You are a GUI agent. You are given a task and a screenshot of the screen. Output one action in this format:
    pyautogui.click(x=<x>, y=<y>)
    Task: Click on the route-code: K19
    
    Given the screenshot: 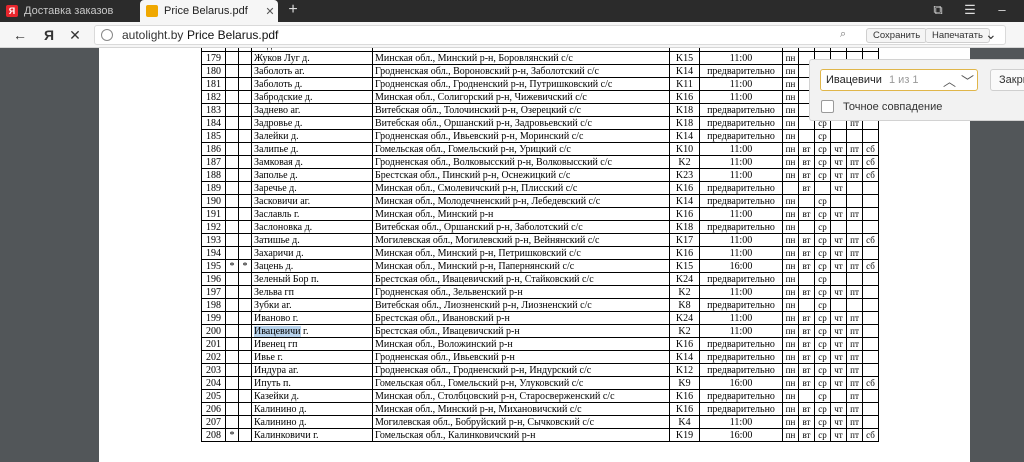 What is the action you would take?
    pyautogui.click(x=684, y=435)
    